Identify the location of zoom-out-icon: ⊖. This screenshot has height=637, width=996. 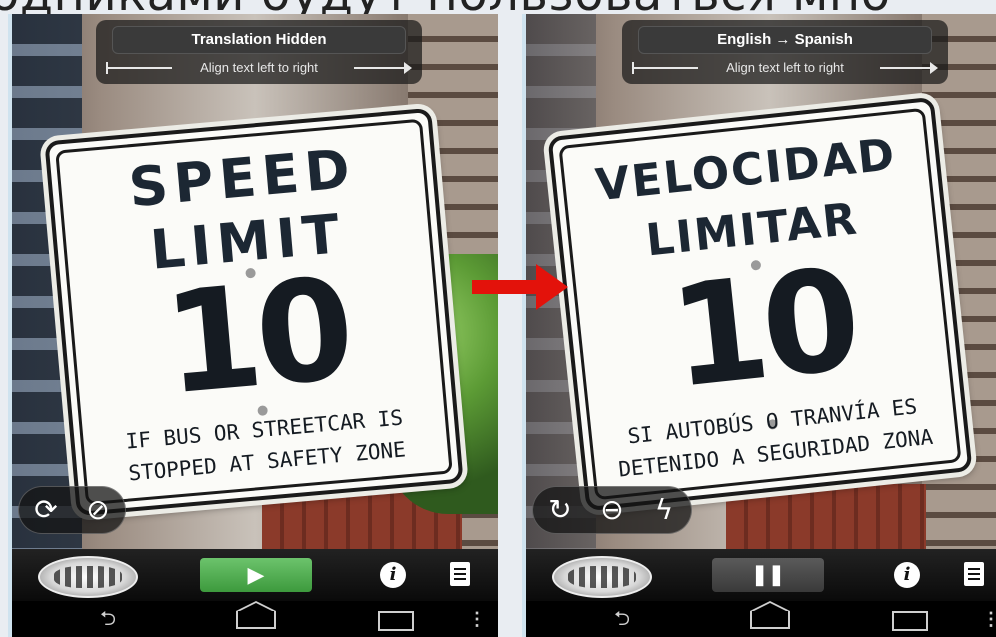
(612, 510).